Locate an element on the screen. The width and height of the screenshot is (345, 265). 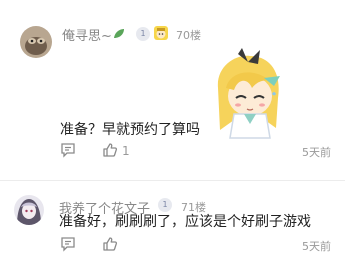
comment-text: 准备好，刷刷刷了，应该是个好刷子游戏 is located at coordinates (185, 222).